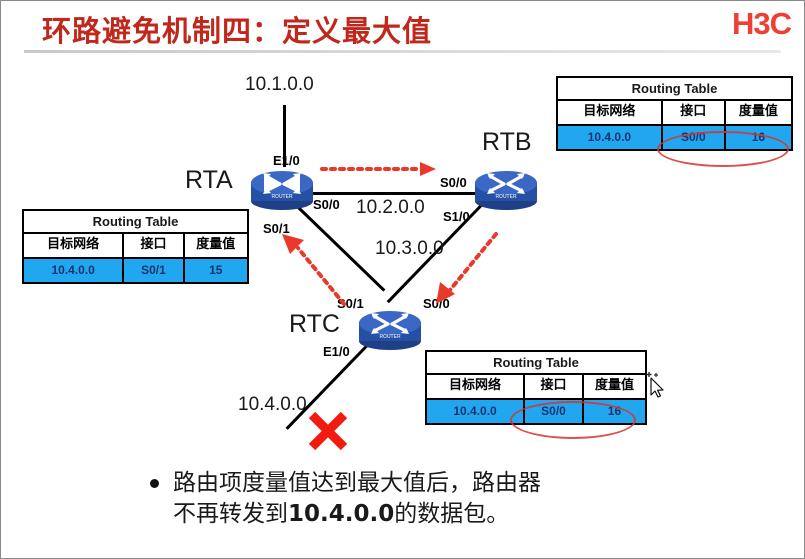  What do you see at coordinates (761, 23) in the screenshot?
I see `h3c-logo: H3C` at bounding box center [761, 23].